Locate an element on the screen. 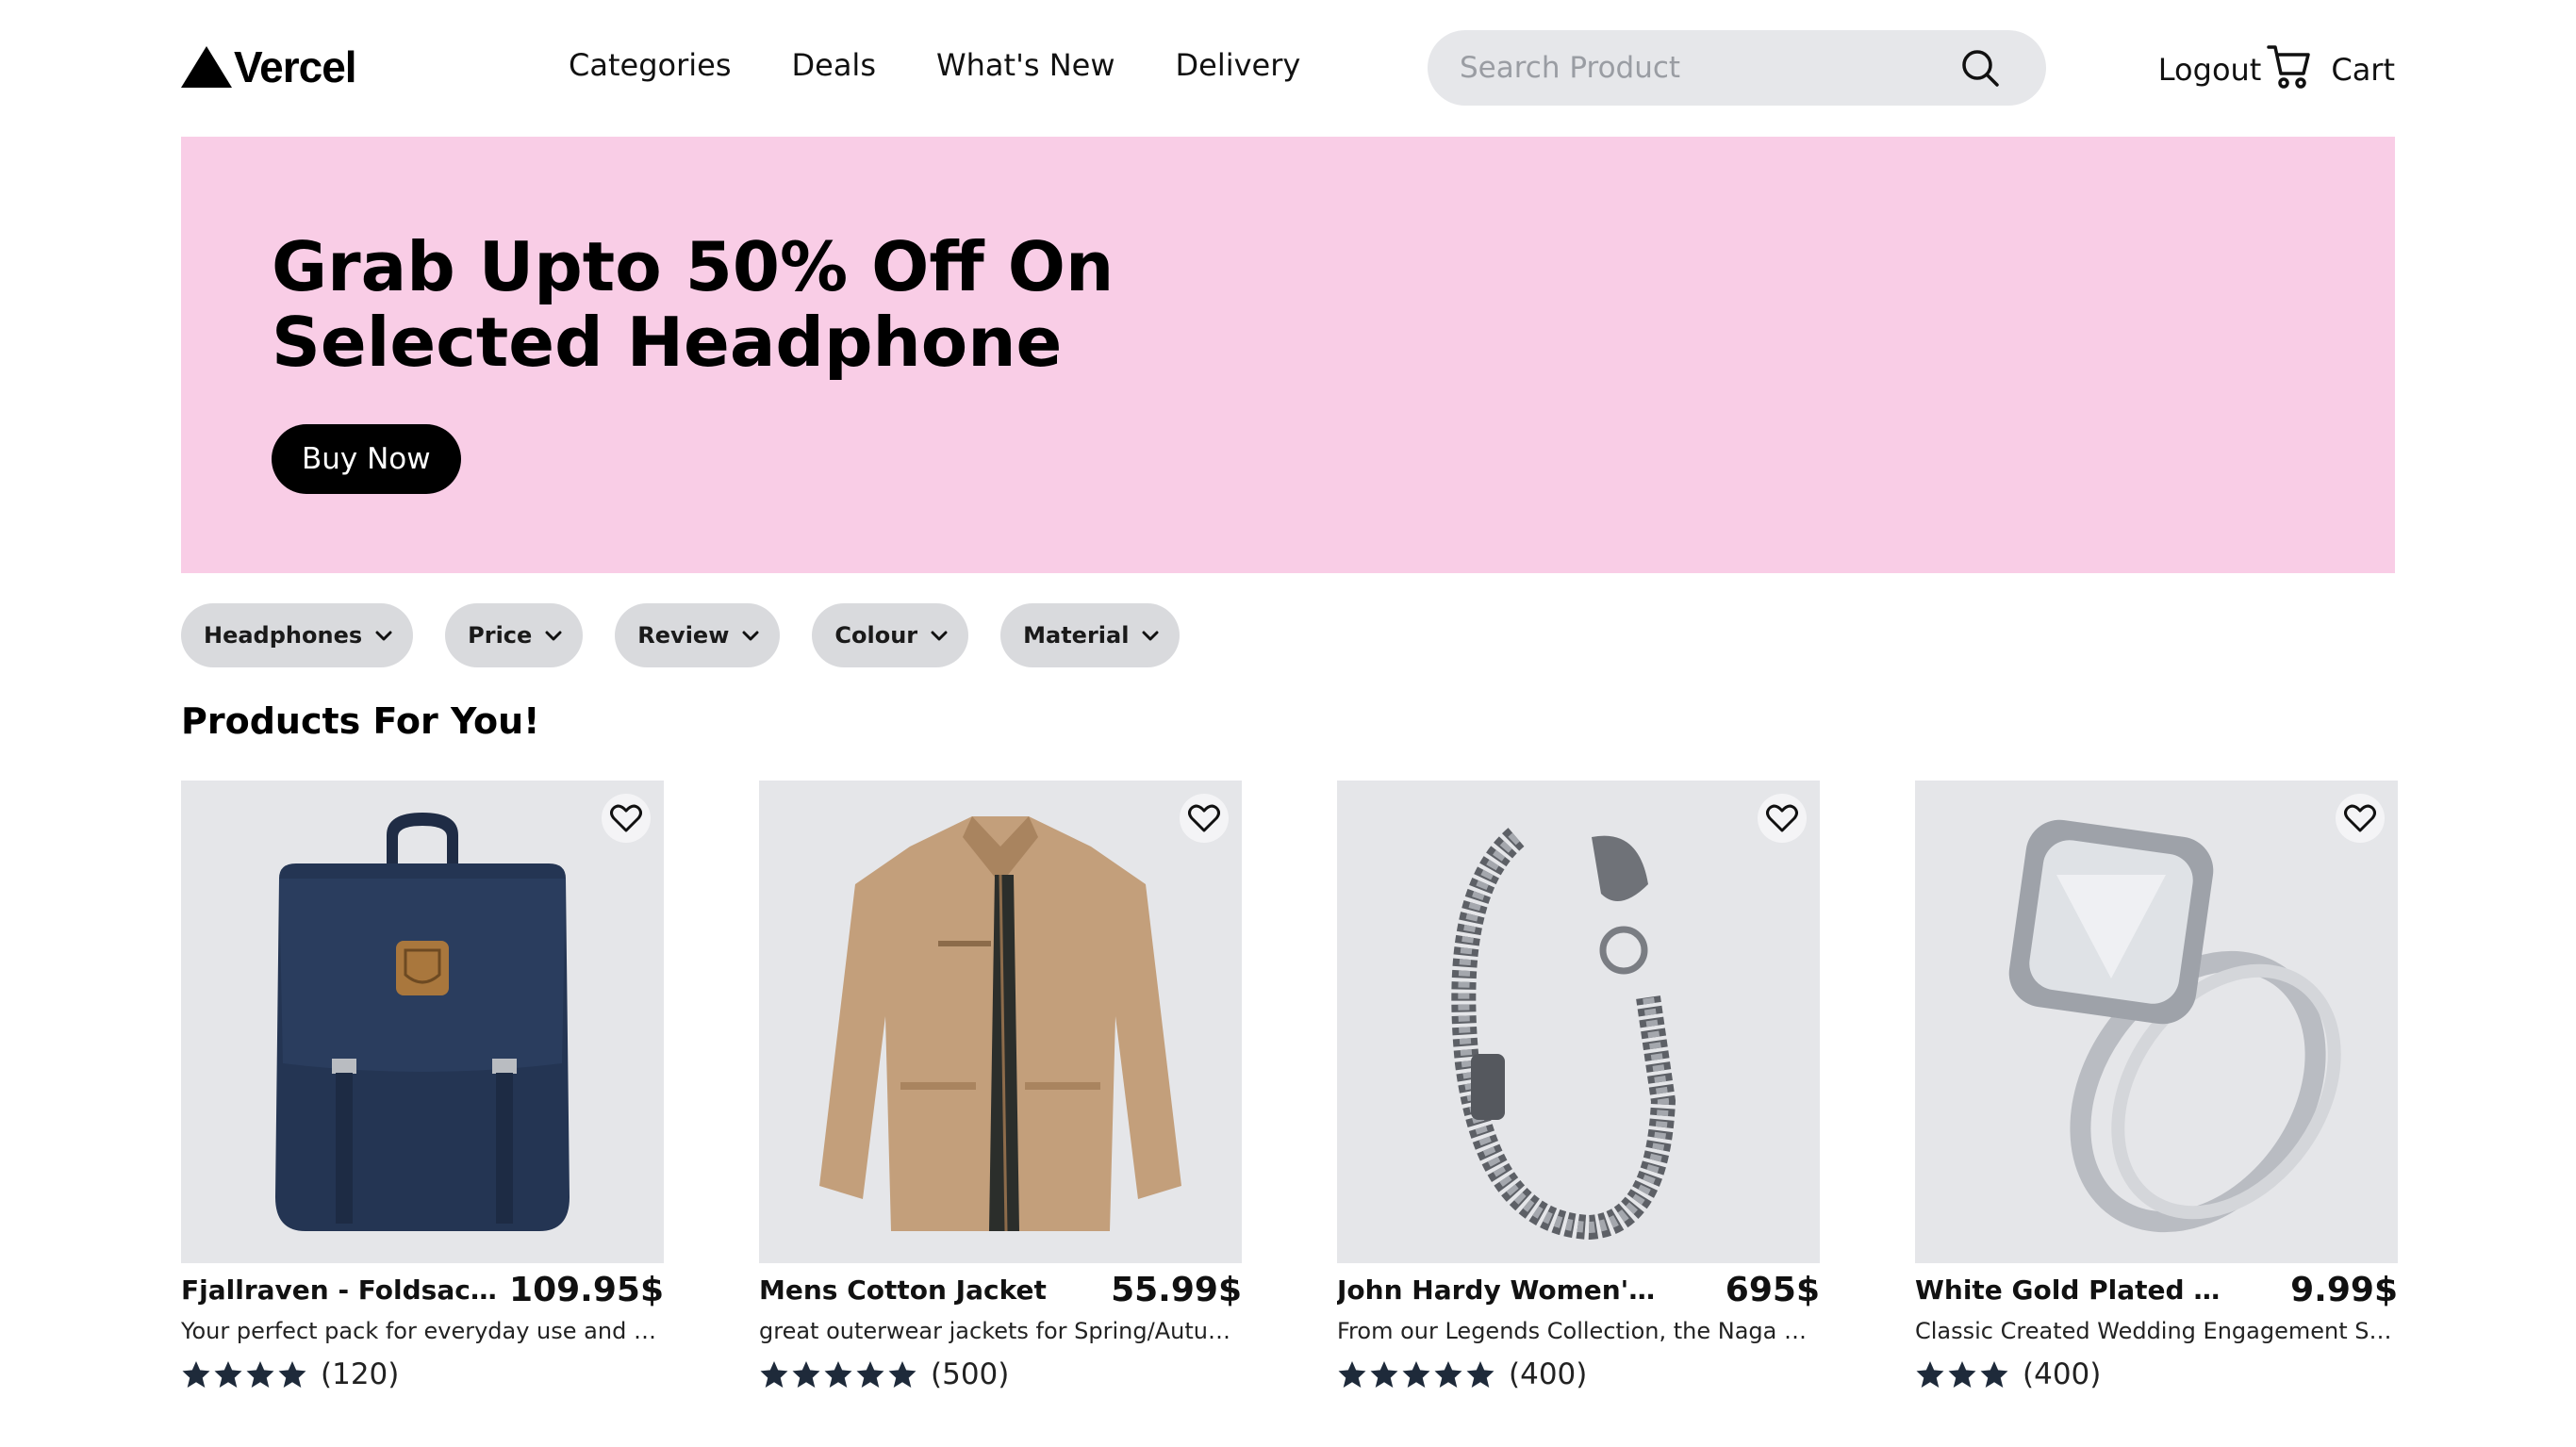 The image size is (2576, 1447). product-name: Mens Cotton Jacket is located at coordinates (903, 1290).